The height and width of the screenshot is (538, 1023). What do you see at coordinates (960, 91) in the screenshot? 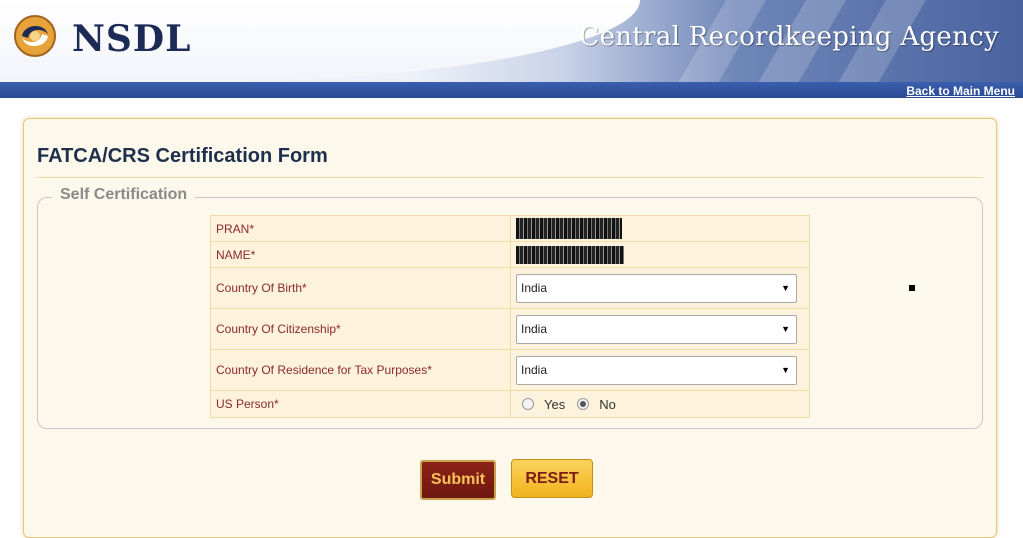
I see `back-to-main-menu-link: Back to Main Menu` at bounding box center [960, 91].